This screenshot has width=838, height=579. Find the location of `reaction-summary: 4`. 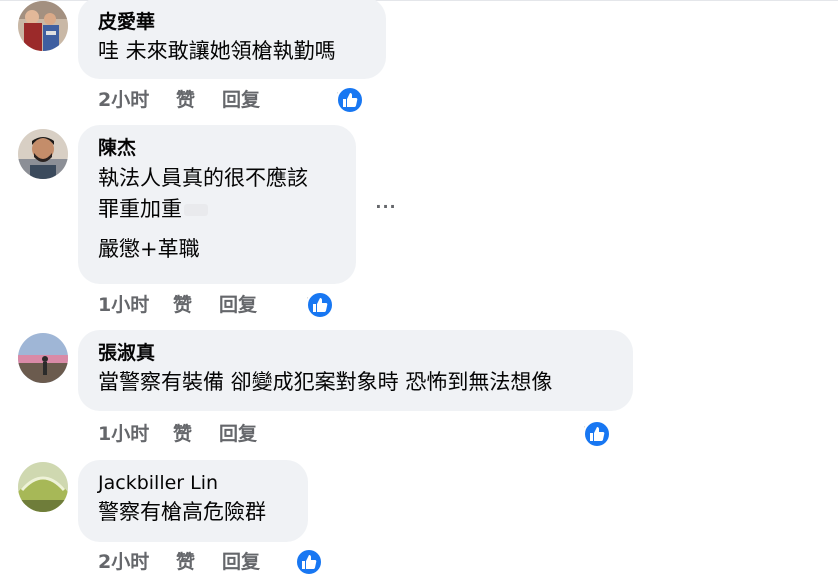

reaction-summary: 4 is located at coordinates (309, 562).